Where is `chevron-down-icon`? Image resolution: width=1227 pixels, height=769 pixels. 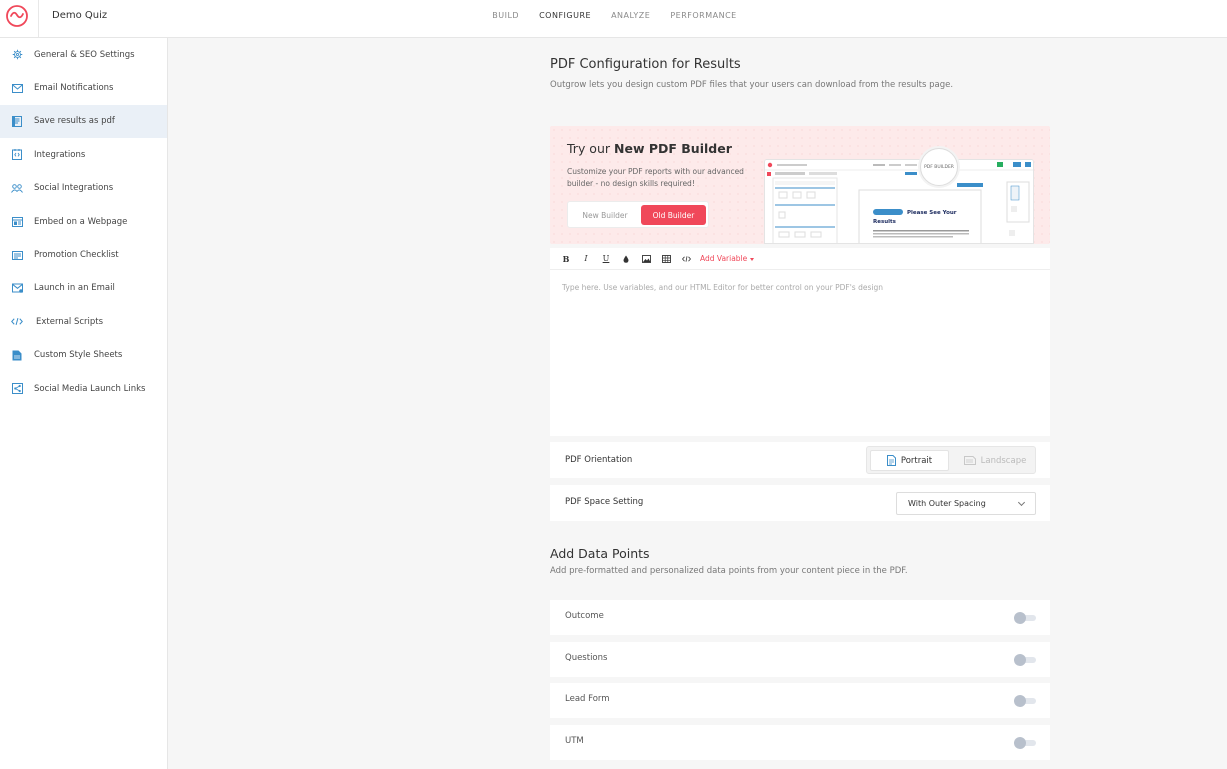
chevron-down-icon is located at coordinates (1021, 502).